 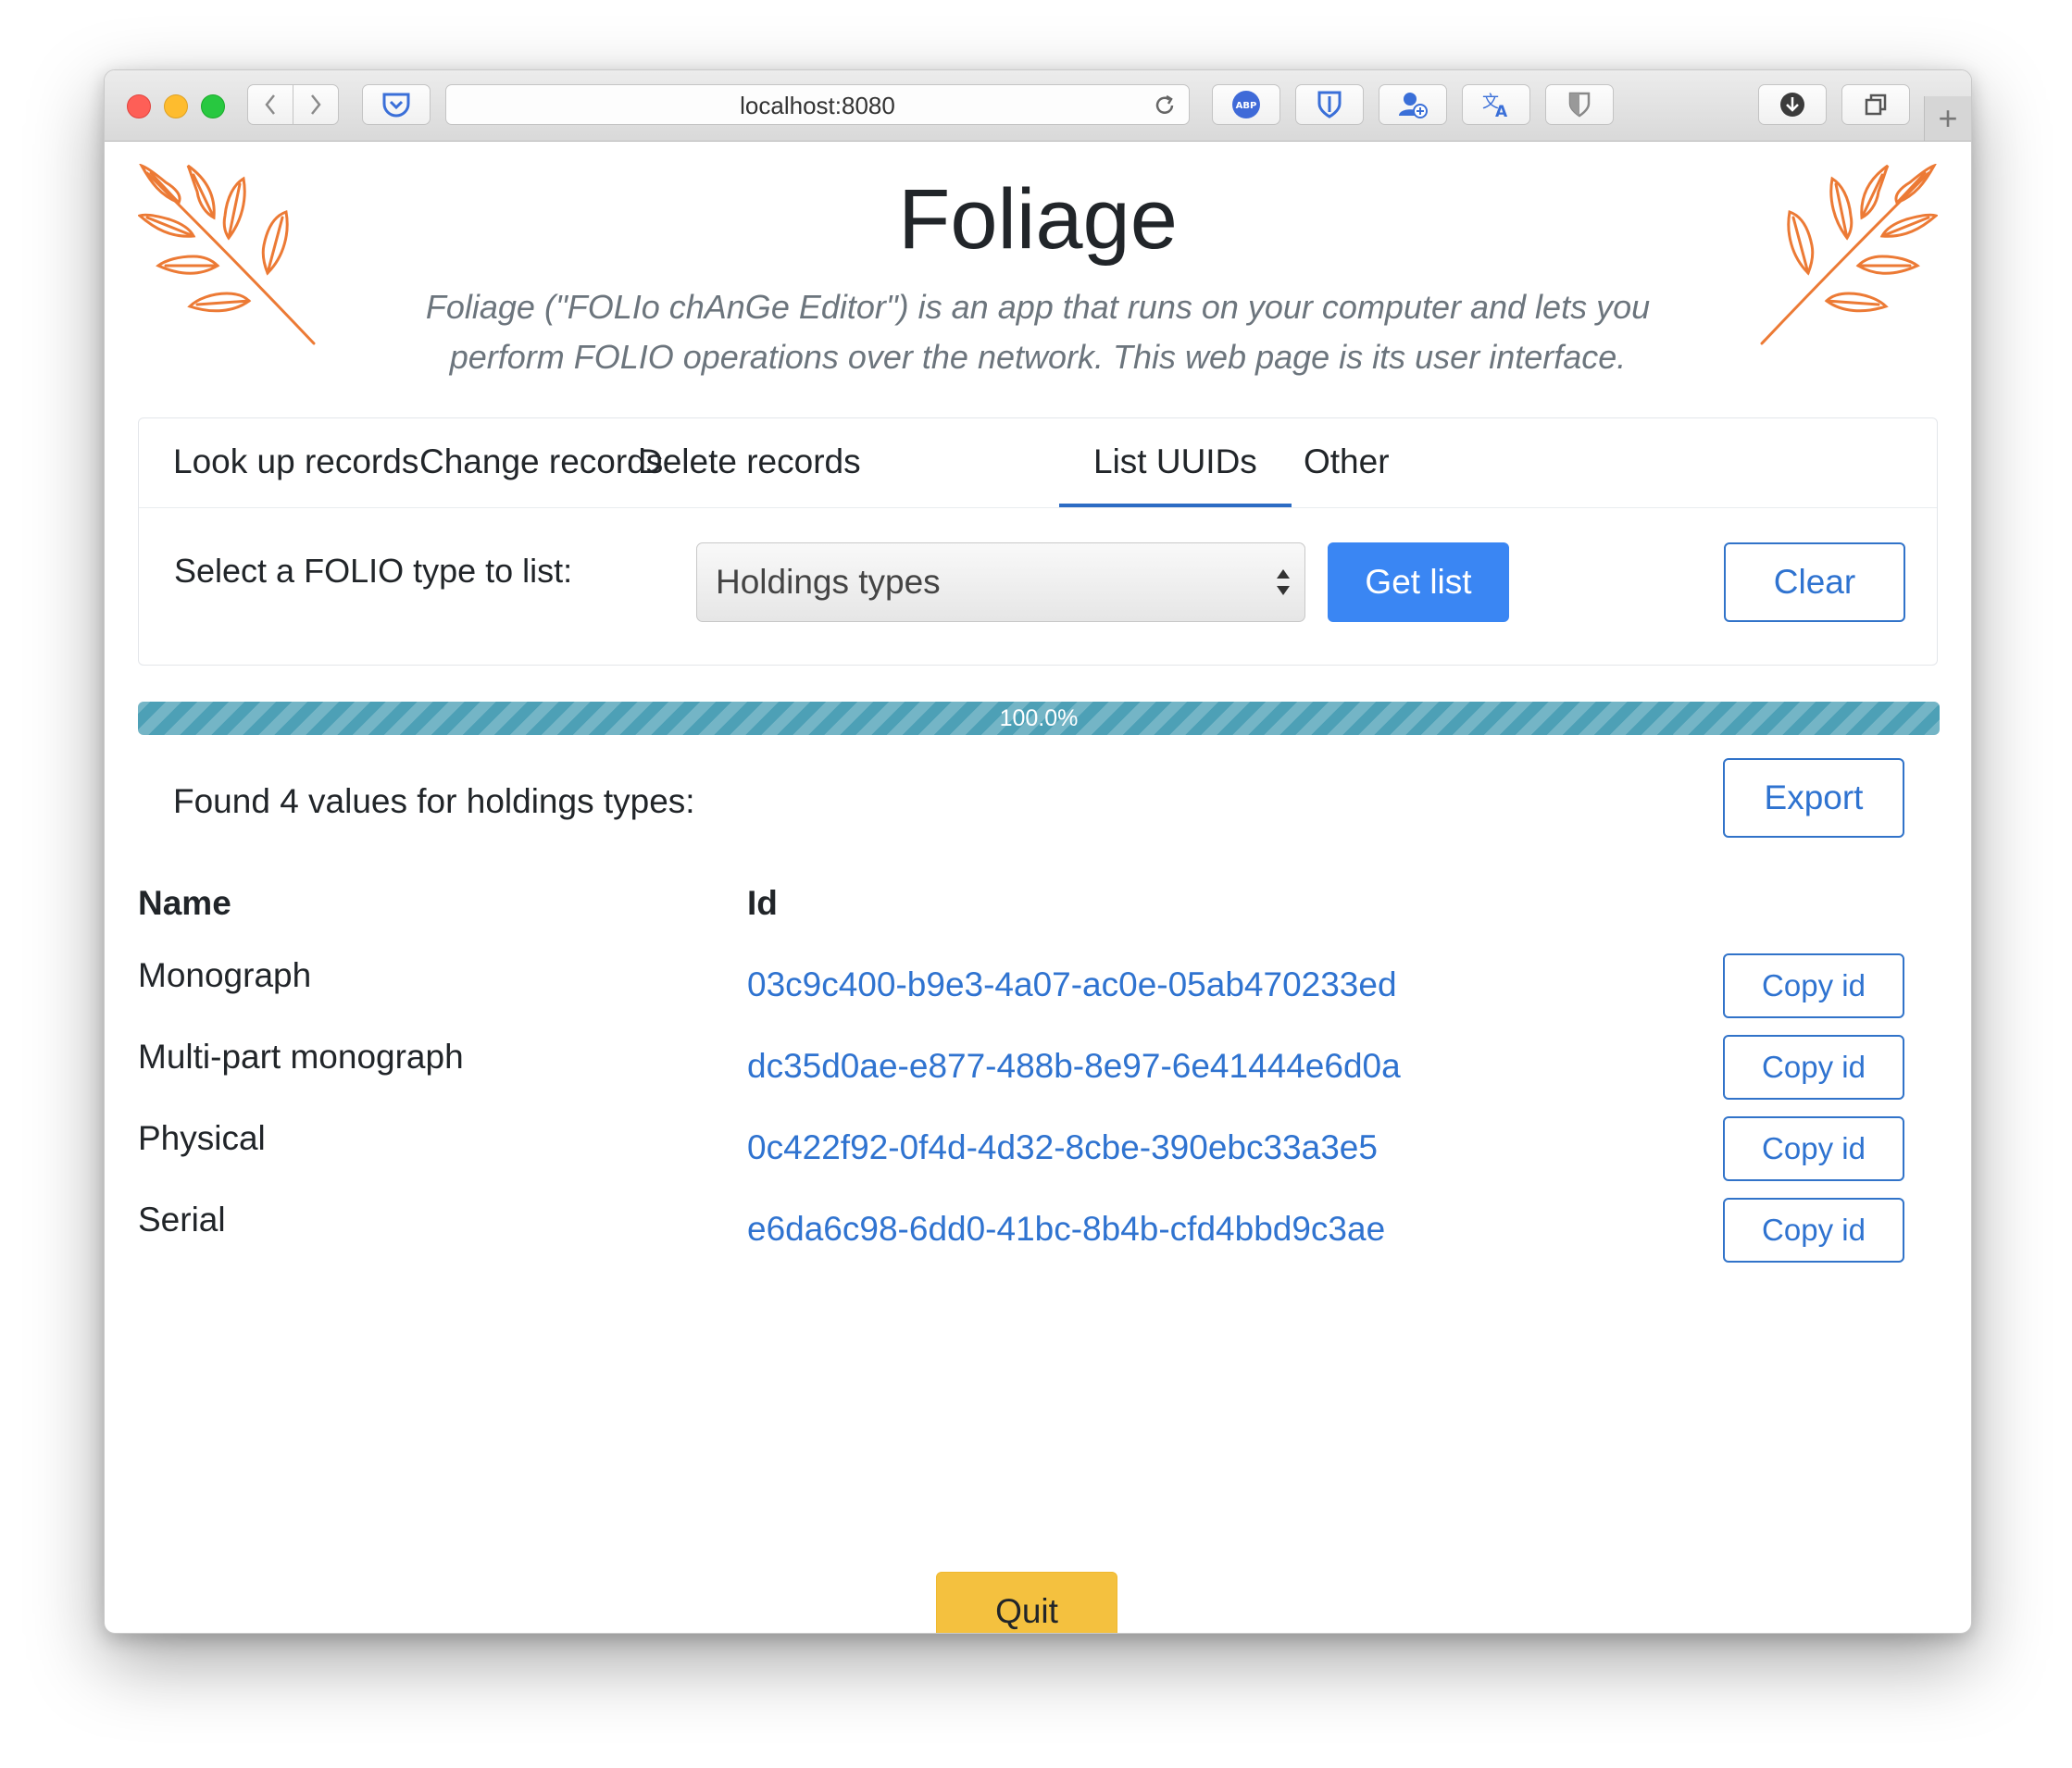 What do you see at coordinates (1175, 462) in the screenshot?
I see `tab-list-uuids: List UUIDs` at bounding box center [1175, 462].